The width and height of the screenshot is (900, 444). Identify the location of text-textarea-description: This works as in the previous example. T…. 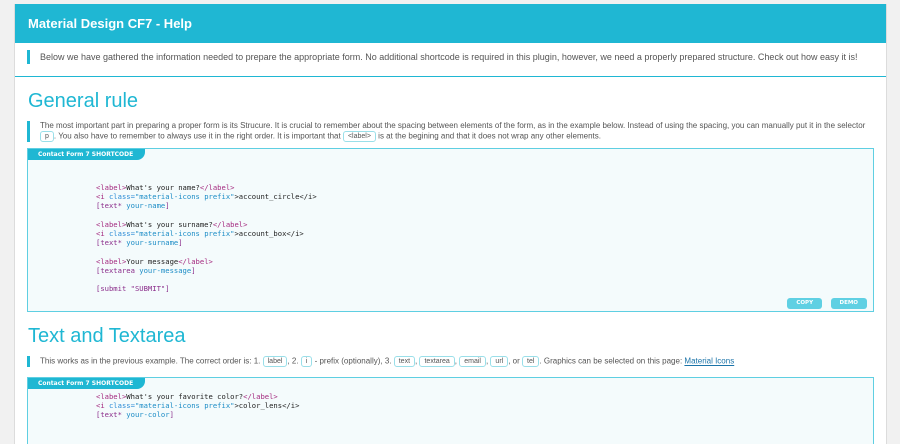
(450, 361).